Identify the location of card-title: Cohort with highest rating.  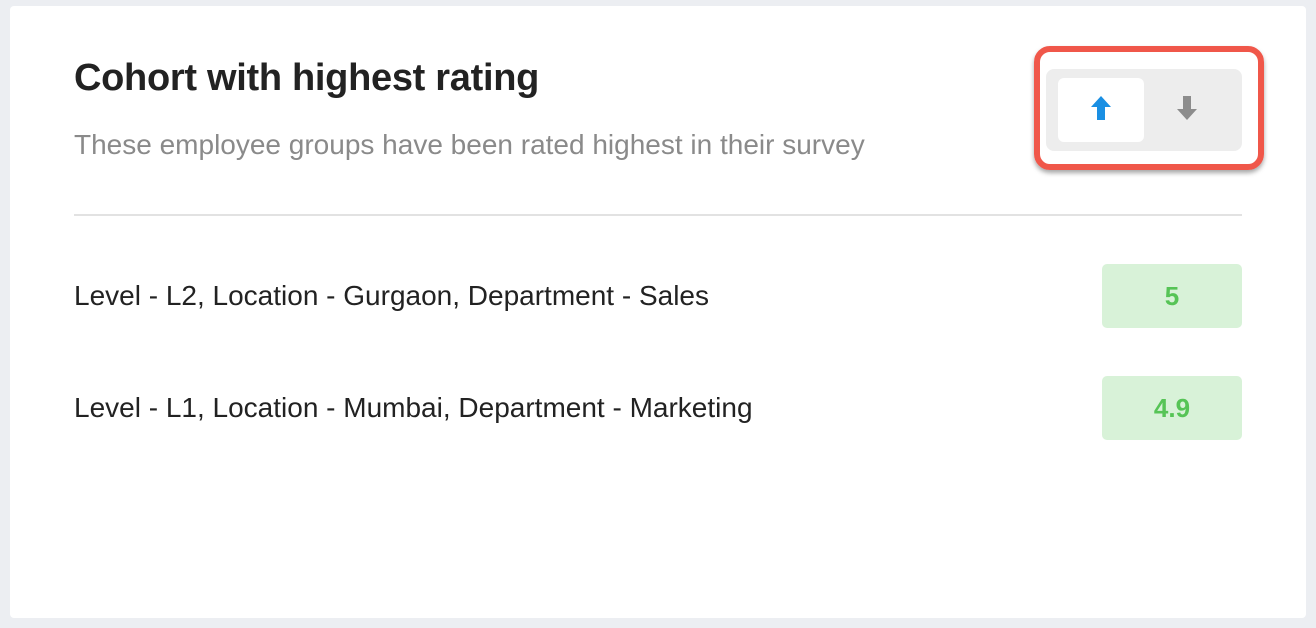
(307, 78).